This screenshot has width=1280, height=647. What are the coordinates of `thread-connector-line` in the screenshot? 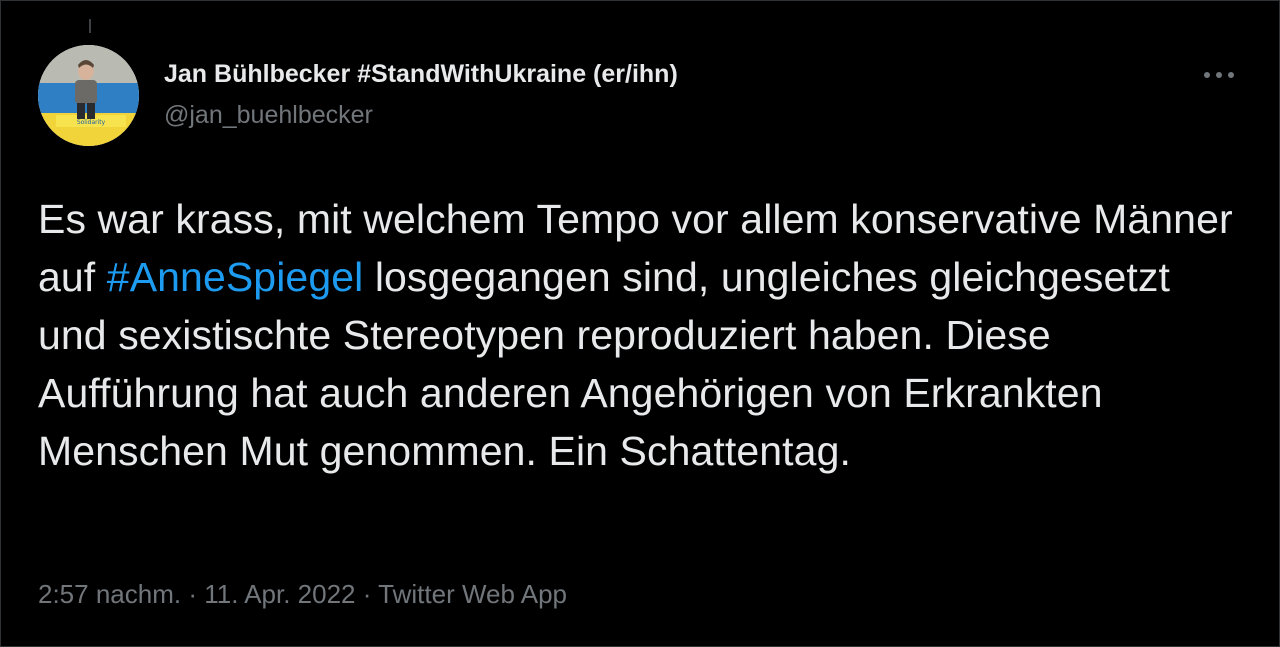 It's located at (90, 26).